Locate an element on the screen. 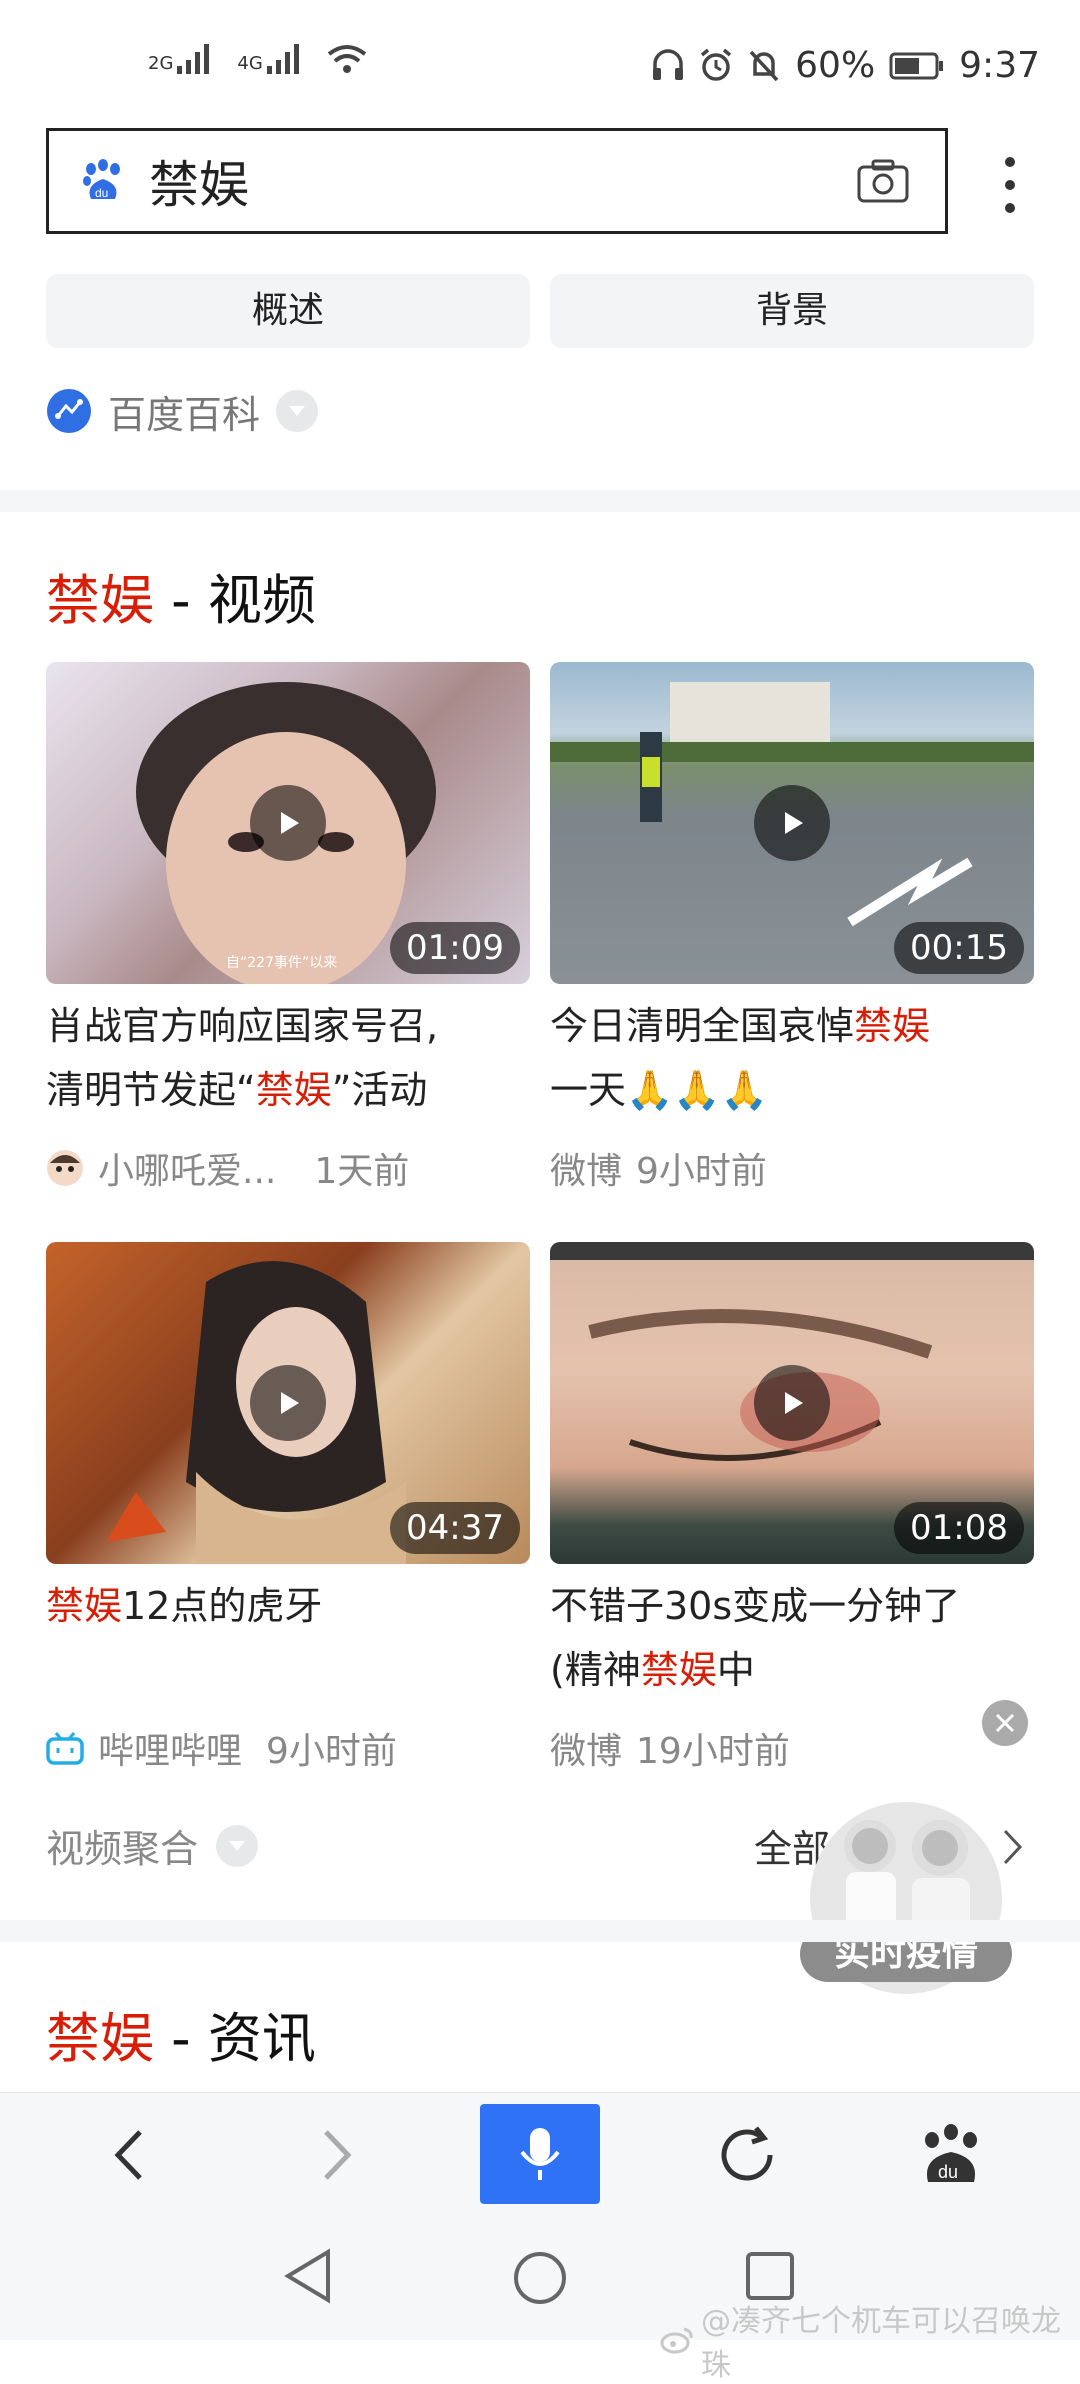 The image size is (1080, 2384). back-icon is located at coordinates (131, 2155).